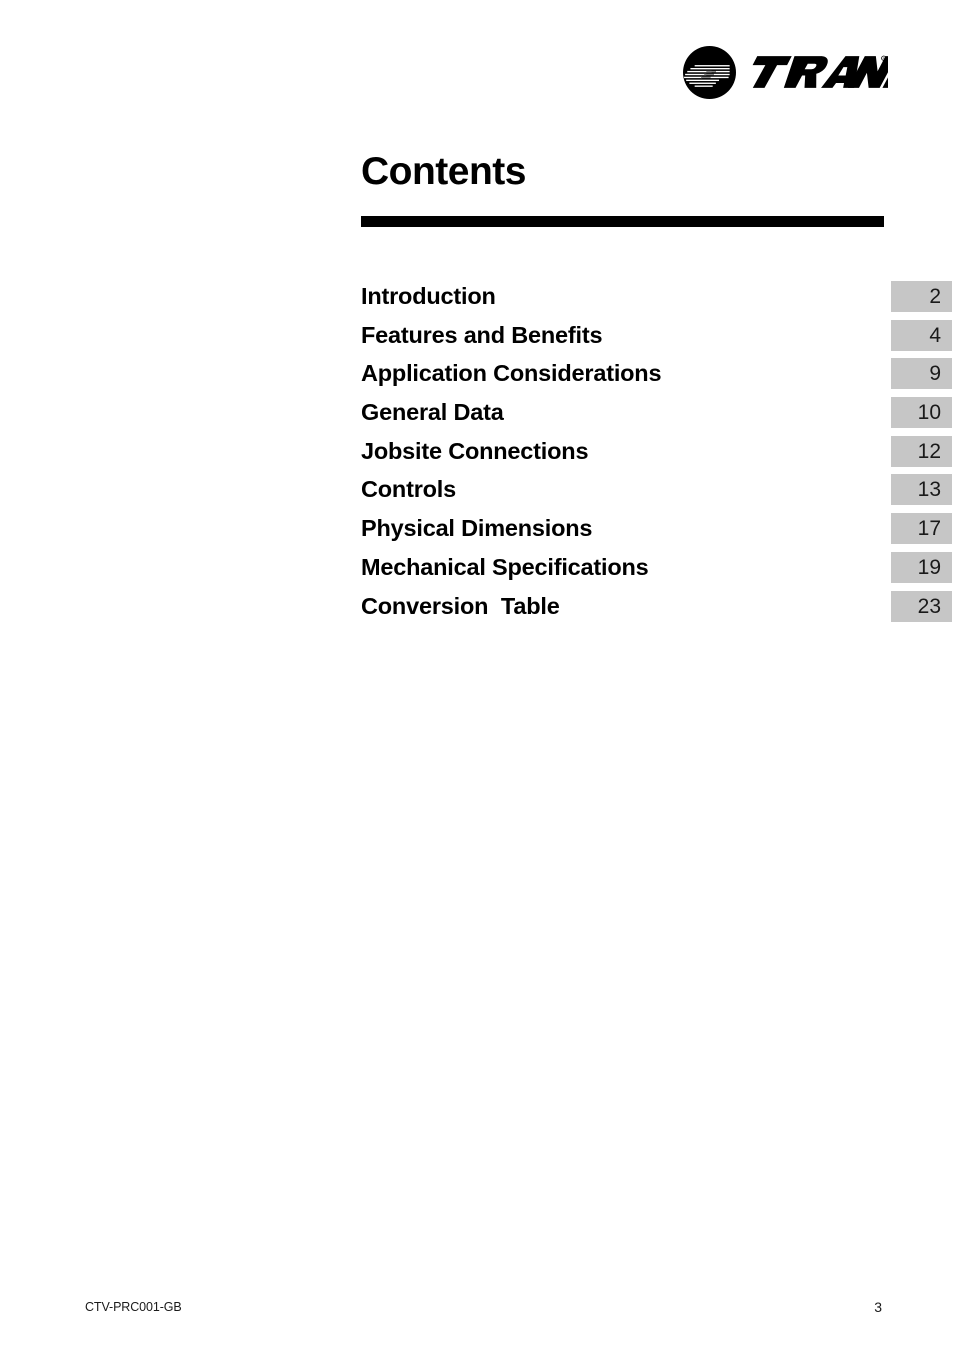 This screenshot has height=1351, width=954. What do you see at coordinates (710, 72) in the screenshot?
I see `trane-circle-logo-icon` at bounding box center [710, 72].